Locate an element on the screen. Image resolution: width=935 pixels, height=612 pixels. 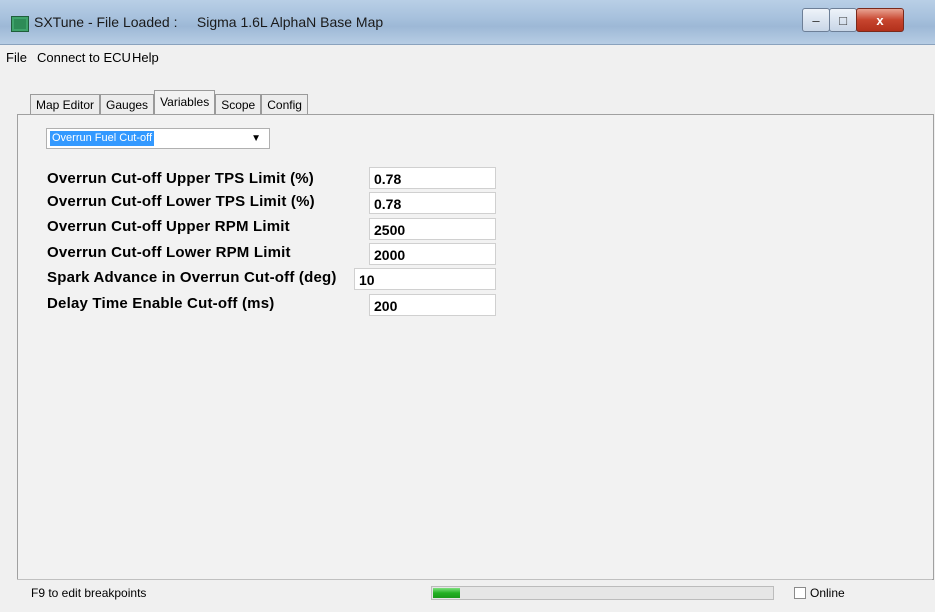
dropdown-selected-value: Overrun Fuel Cut-off is located at coordinates (102, 138).